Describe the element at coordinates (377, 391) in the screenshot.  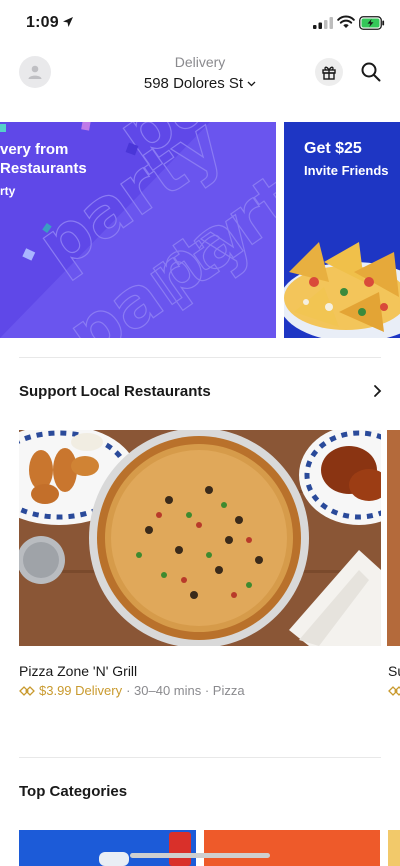
I see `chevron-right-icon` at that location.